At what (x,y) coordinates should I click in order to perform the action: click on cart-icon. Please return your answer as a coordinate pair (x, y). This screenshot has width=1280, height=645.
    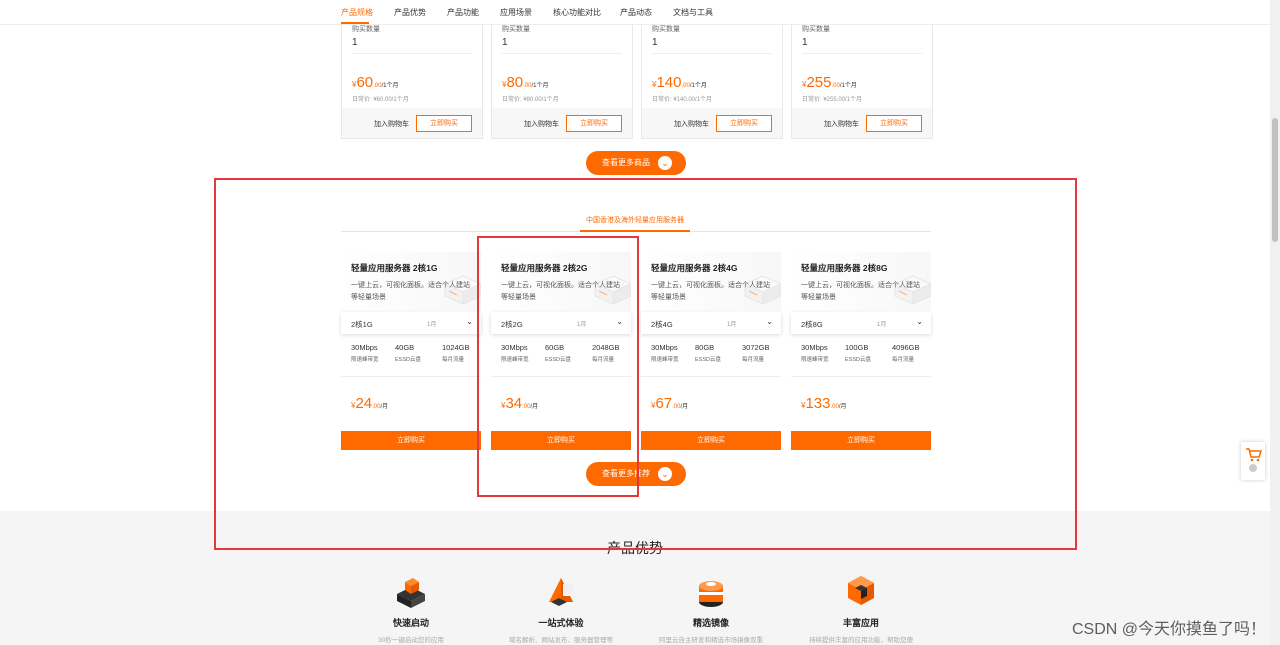
    Looking at the image, I should click on (1254, 460).